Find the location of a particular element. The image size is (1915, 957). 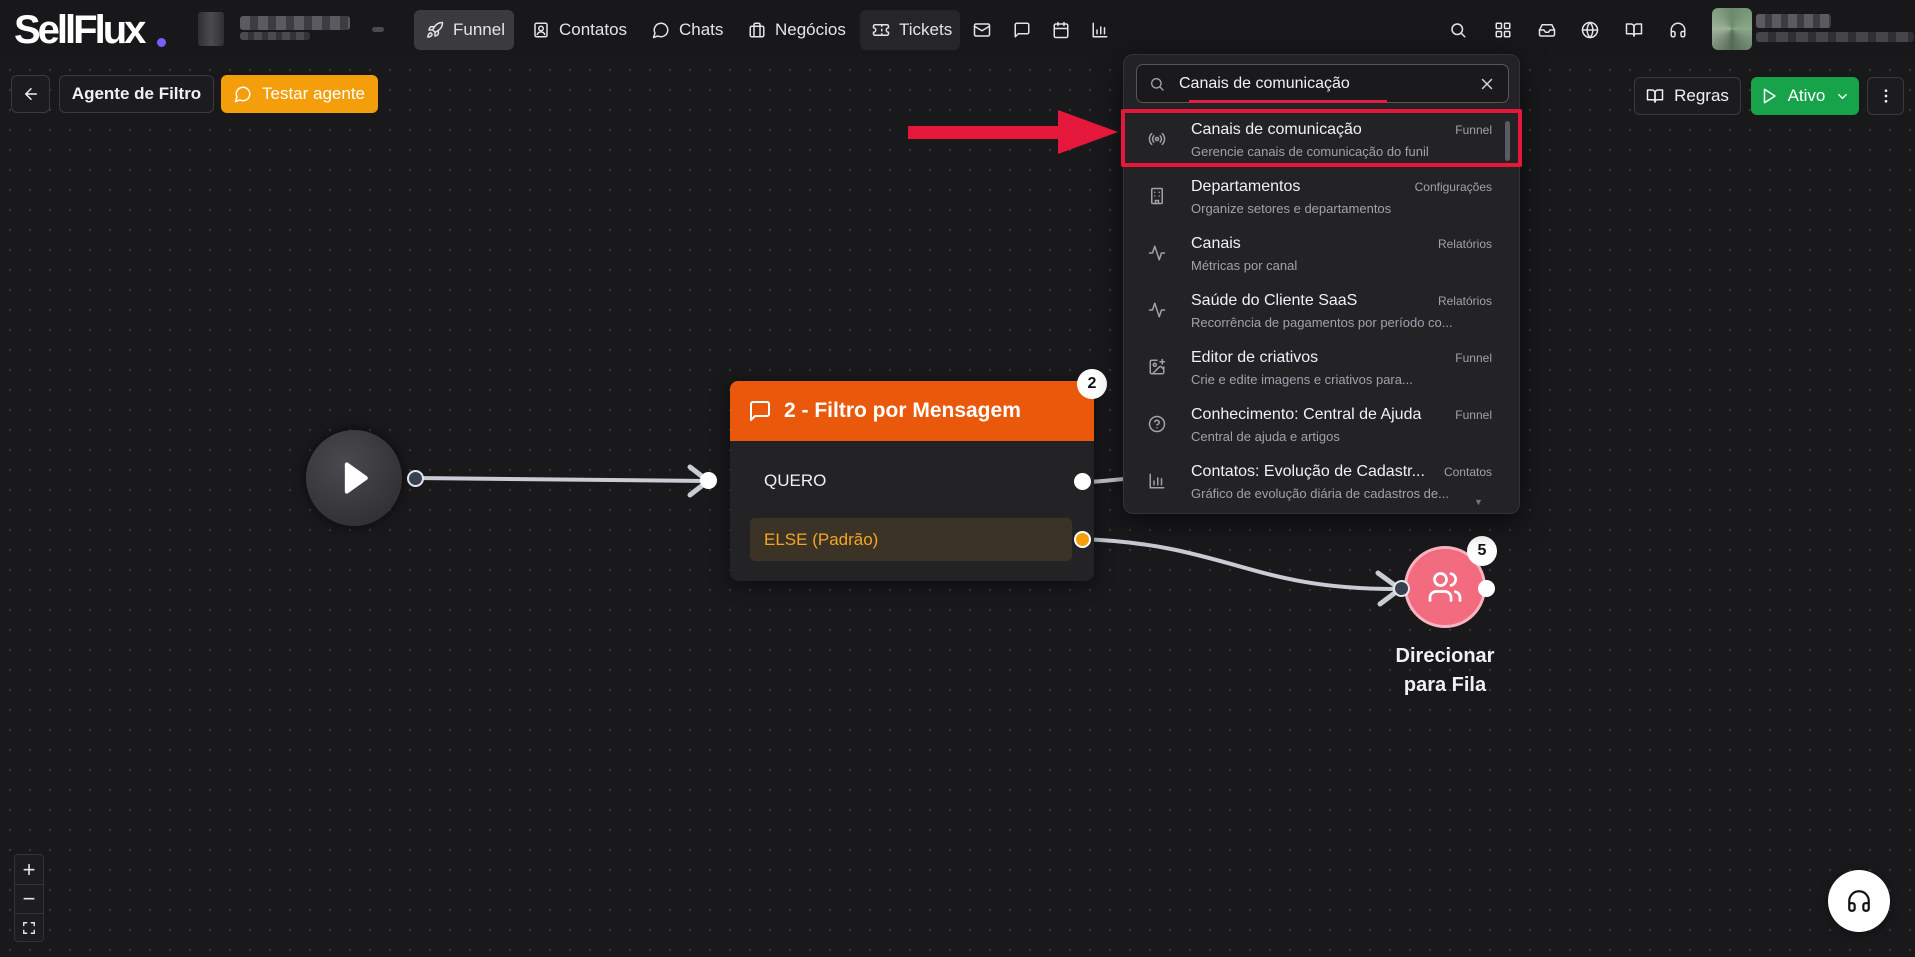

search-result-title: Canais is located at coordinates (1216, 243).